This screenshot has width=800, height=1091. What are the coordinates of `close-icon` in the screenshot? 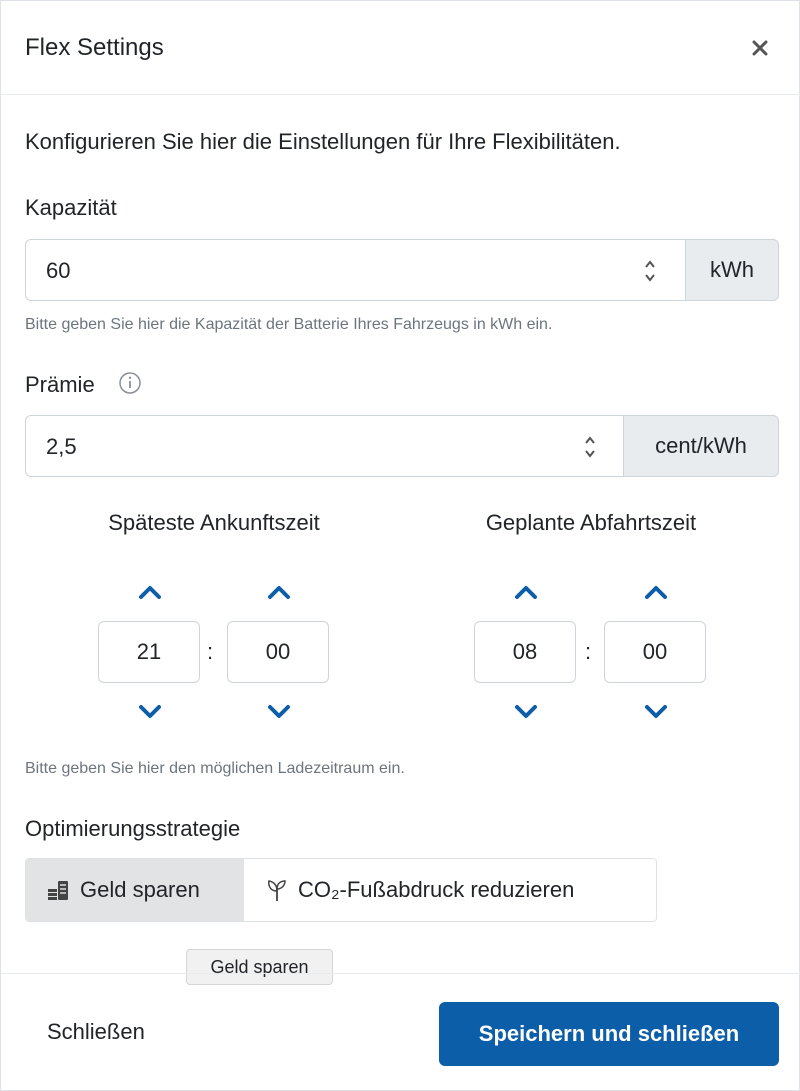 It's located at (764, 52).